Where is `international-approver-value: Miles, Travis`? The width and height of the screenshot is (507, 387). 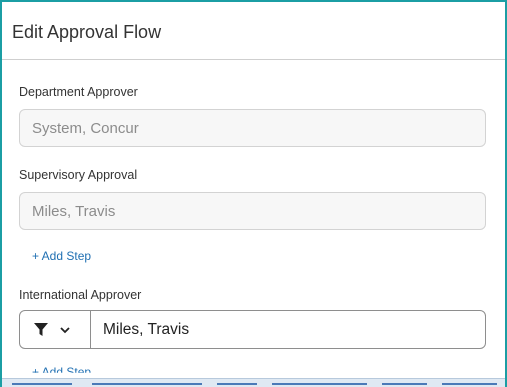 international-approver-value: Miles, Travis is located at coordinates (146, 330).